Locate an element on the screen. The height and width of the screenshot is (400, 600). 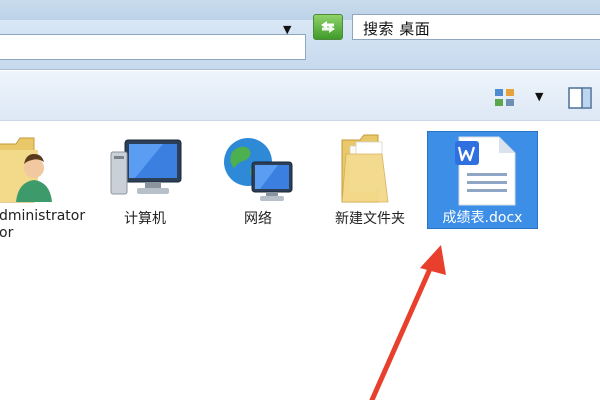
view-dropdown-button: ▼ is located at coordinates (539, 96).